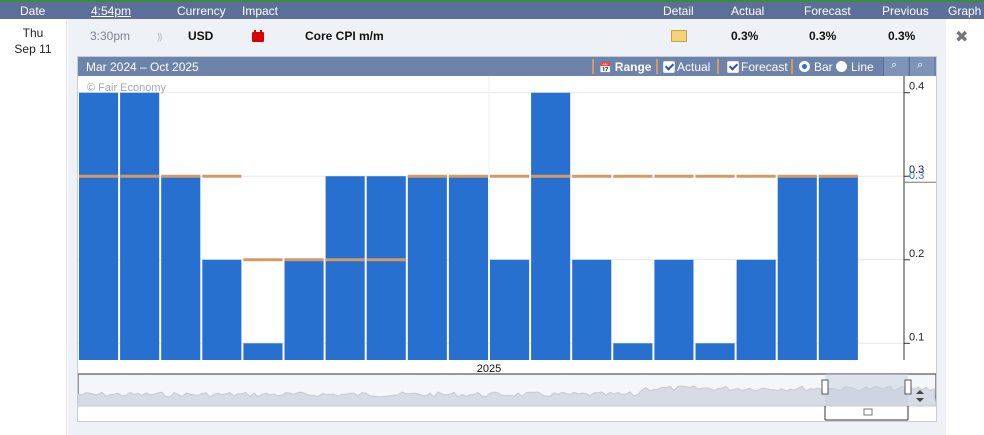  Describe the element at coordinates (111, 11) in the screenshot. I see `header-current-time: 4:54pm` at that location.